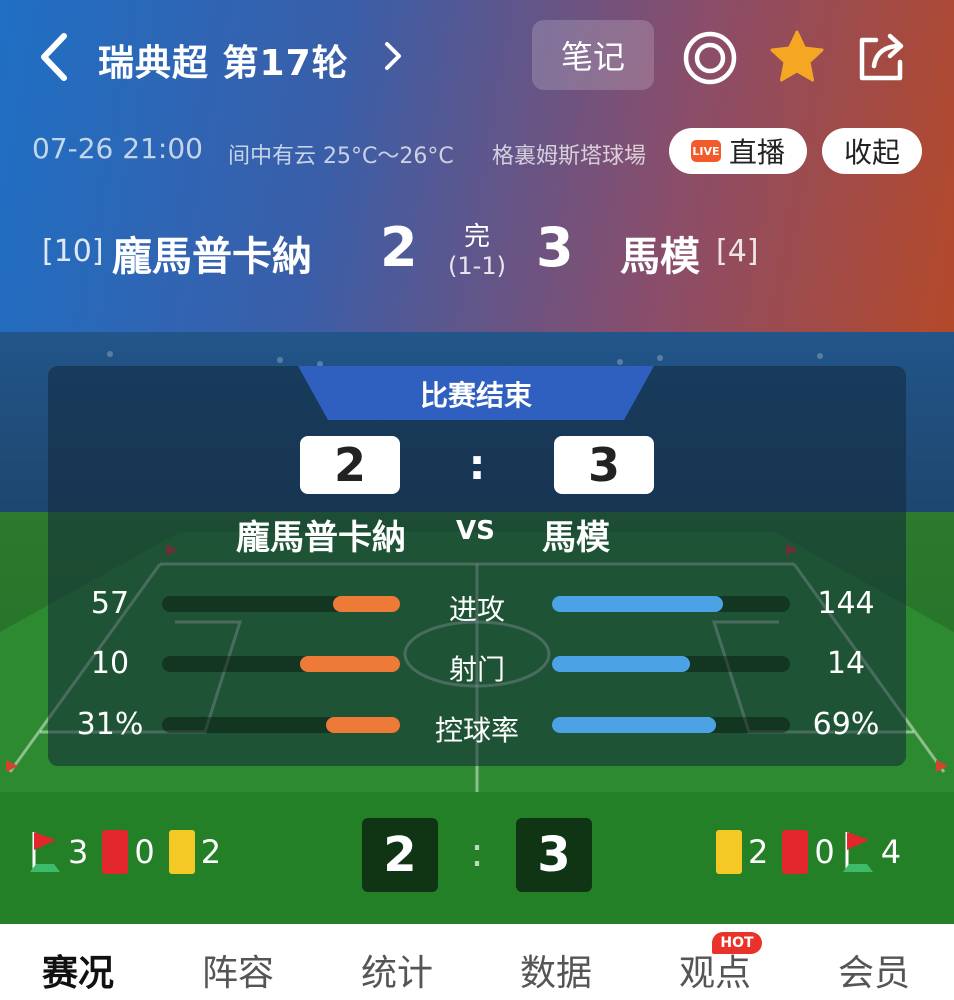  I want to click on stat-label: 控球率, so click(476, 730).